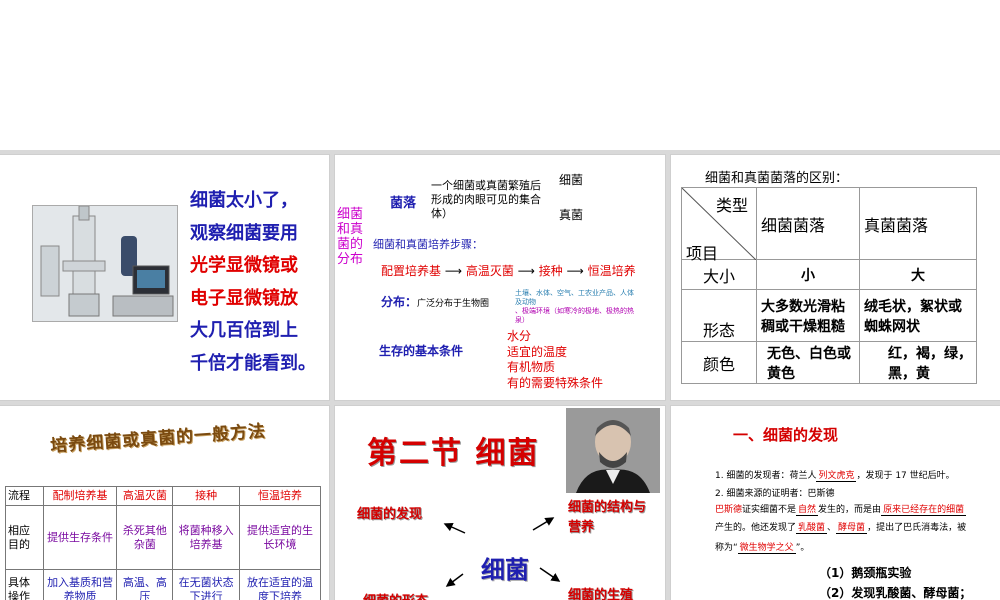  What do you see at coordinates (158, 439) in the screenshot?
I see `culture-method-banner: 培养细菌或真菌的一般方法` at bounding box center [158, 439].